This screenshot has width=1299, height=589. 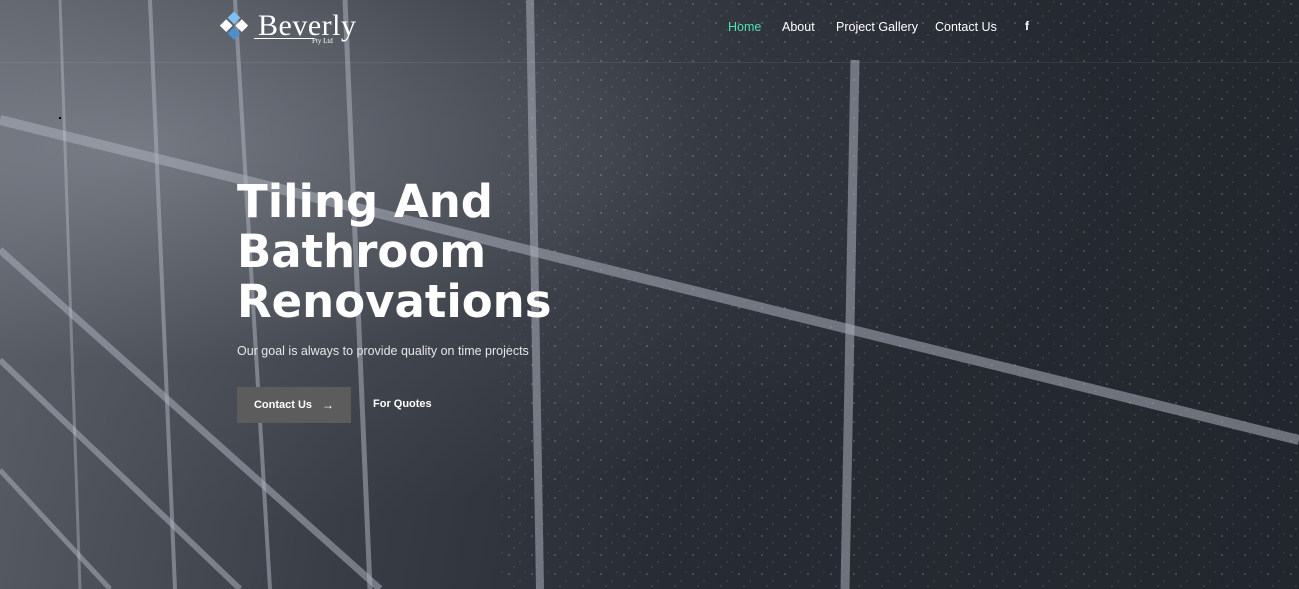 What do you see at coordinates (365, 201) in the screenshot?
I see `headline-line: Tiling And` at bounding box center [365, 201].